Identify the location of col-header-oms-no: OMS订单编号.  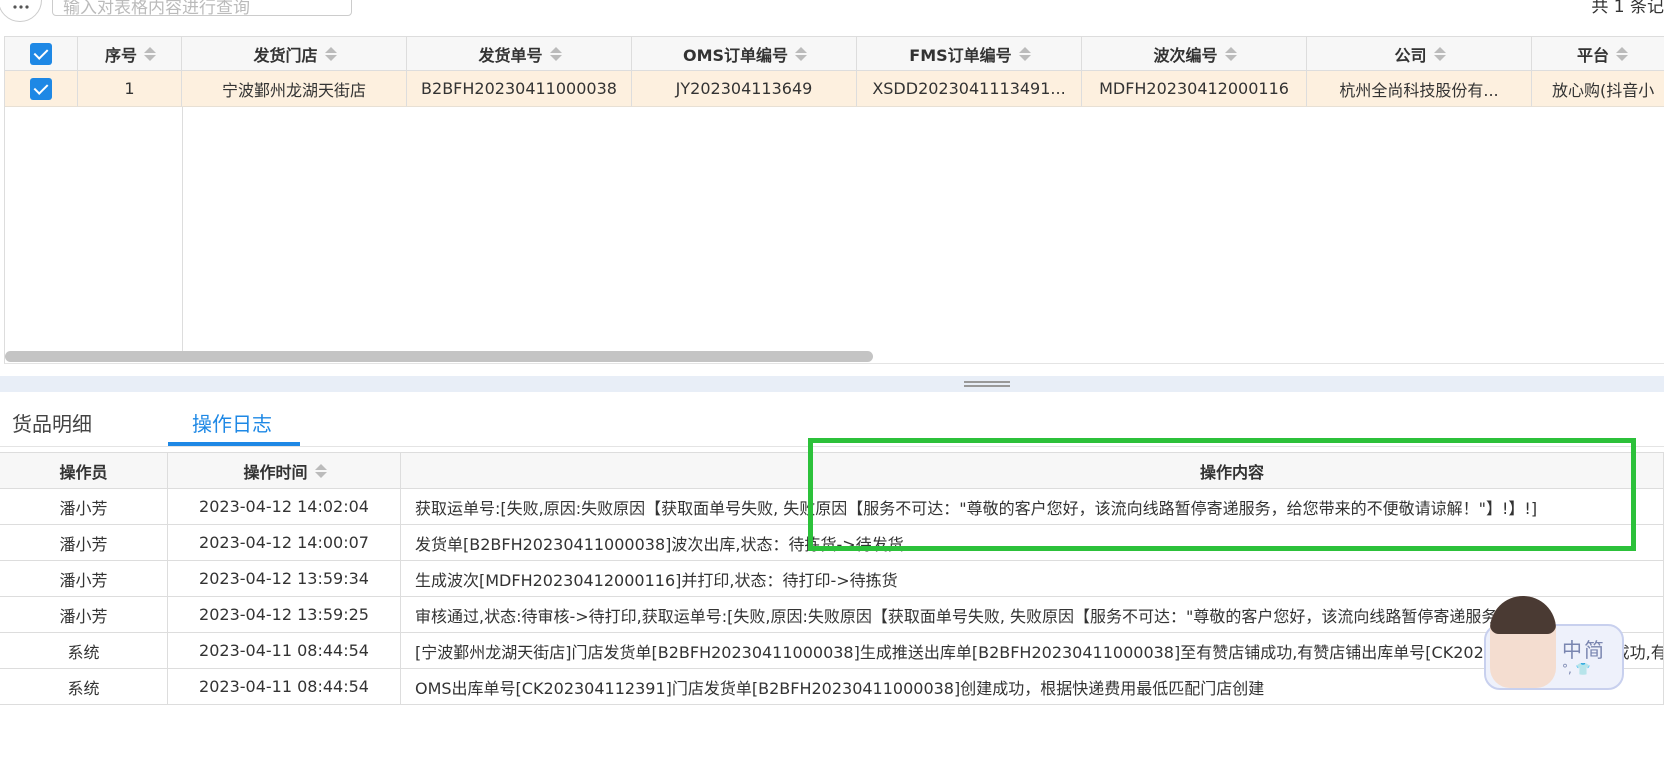
(744, 54).